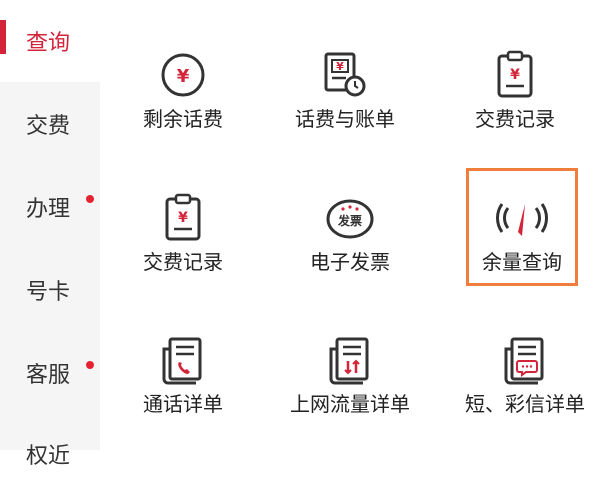 Image resolution: width=600 pixels, height=494 pixels. I want to click on sidebar-item-query: 查询, so click(50, 41).